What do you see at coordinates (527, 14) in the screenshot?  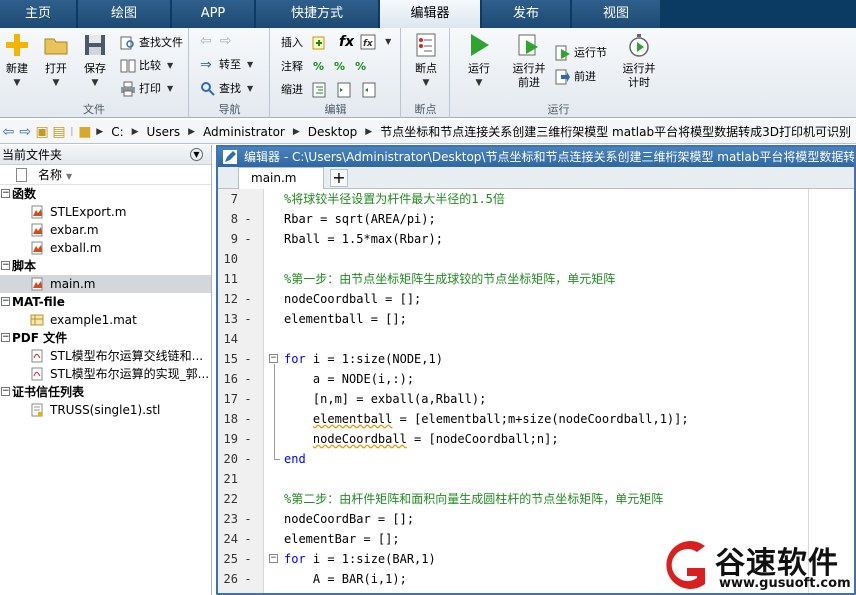 I see `tab-publish: 发布` at bounding box center [527, 14].